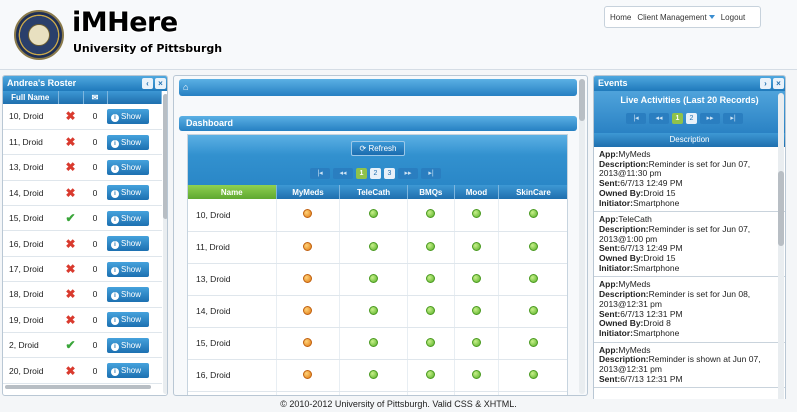 The image size is (797, 412). Describe the element at coordinates (431, 192) in the screenshot. I see `column-header-bmqs: BMQs` at that location.